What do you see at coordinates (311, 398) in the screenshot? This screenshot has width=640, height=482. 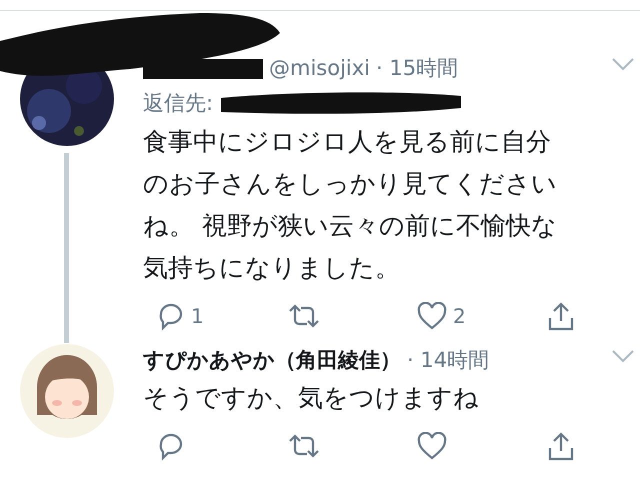 I see `tweet-text: そうですか、気をつけますね` at bounding box center [311, 398].